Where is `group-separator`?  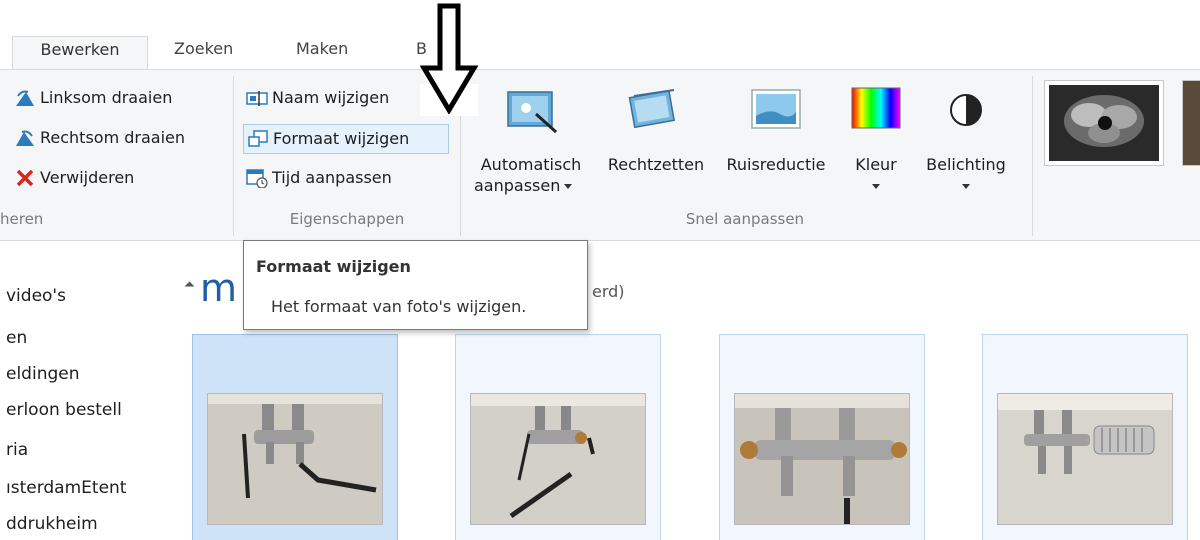 group-separator is located at coordinates (1032, 156).